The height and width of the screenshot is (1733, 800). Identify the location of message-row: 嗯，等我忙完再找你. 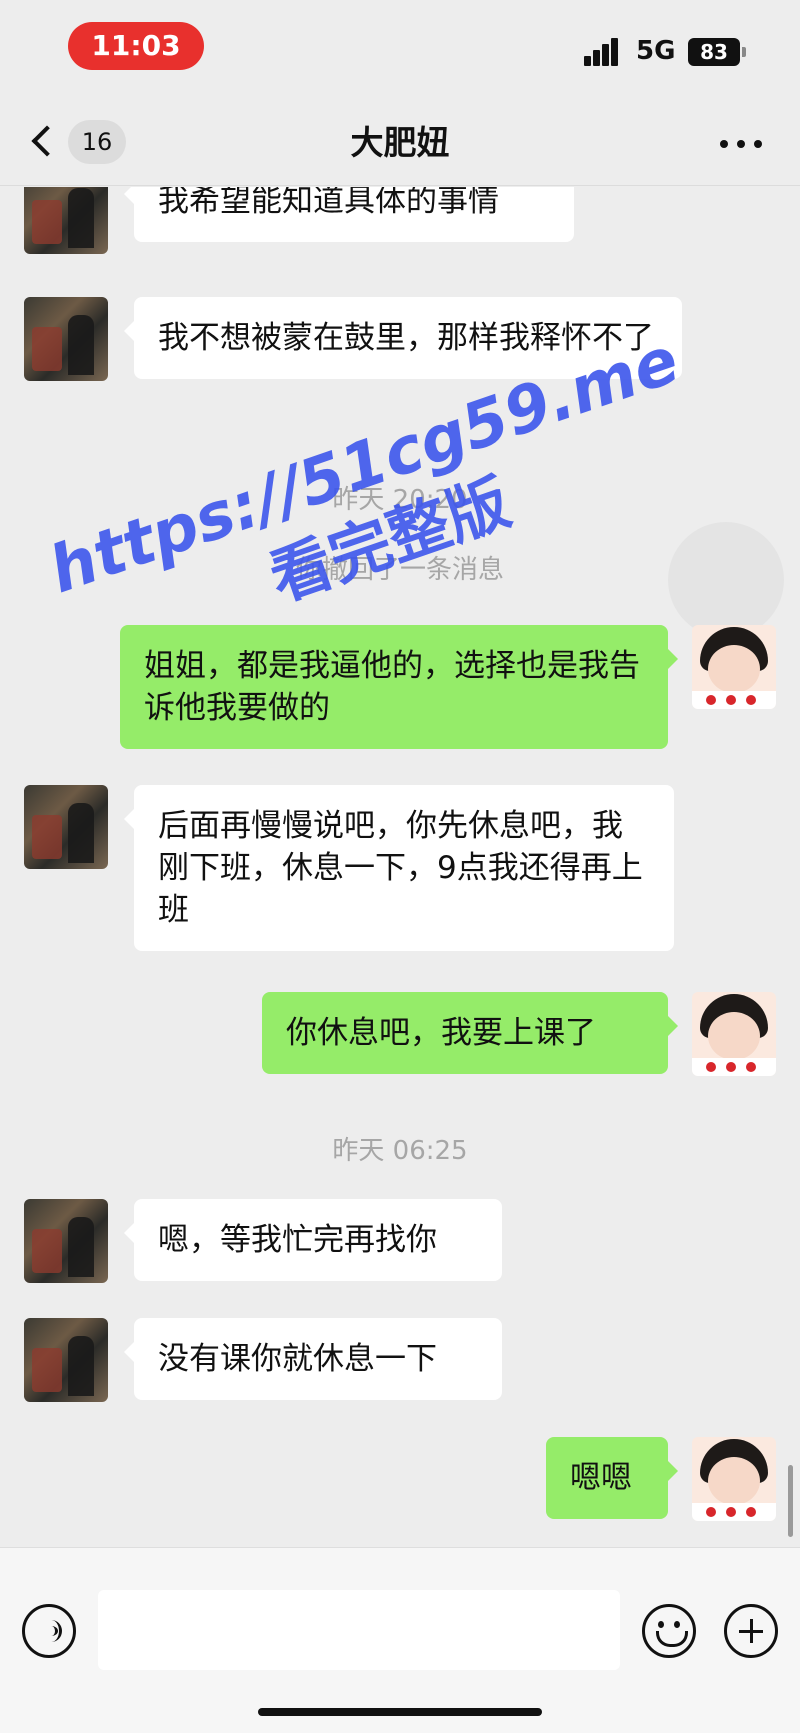
(400, 1244).